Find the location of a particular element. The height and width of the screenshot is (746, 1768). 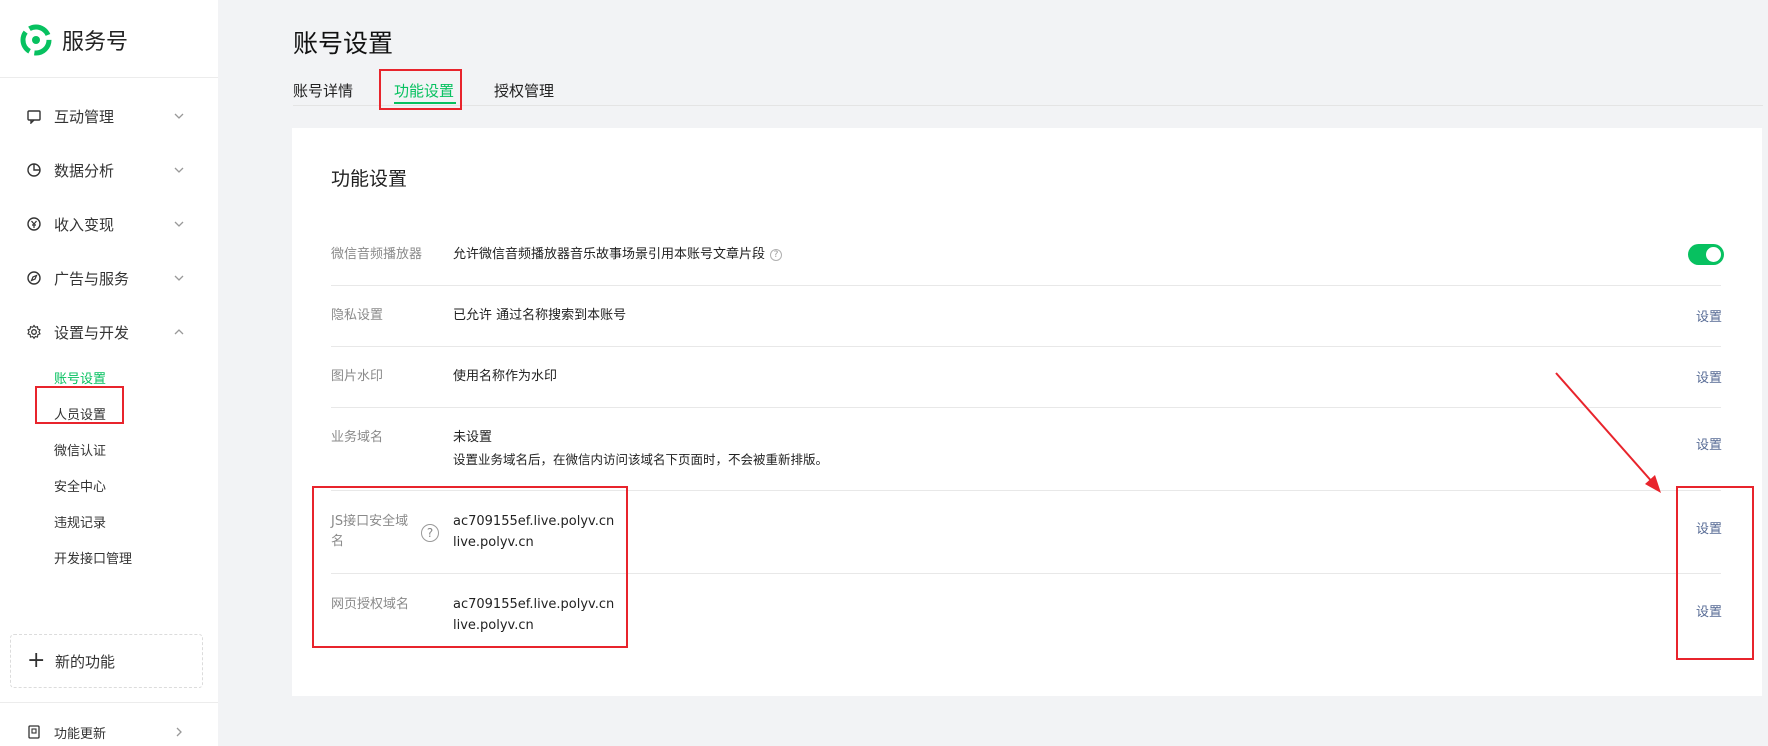

brand: 服务号 is located at coordinates (74, 40).